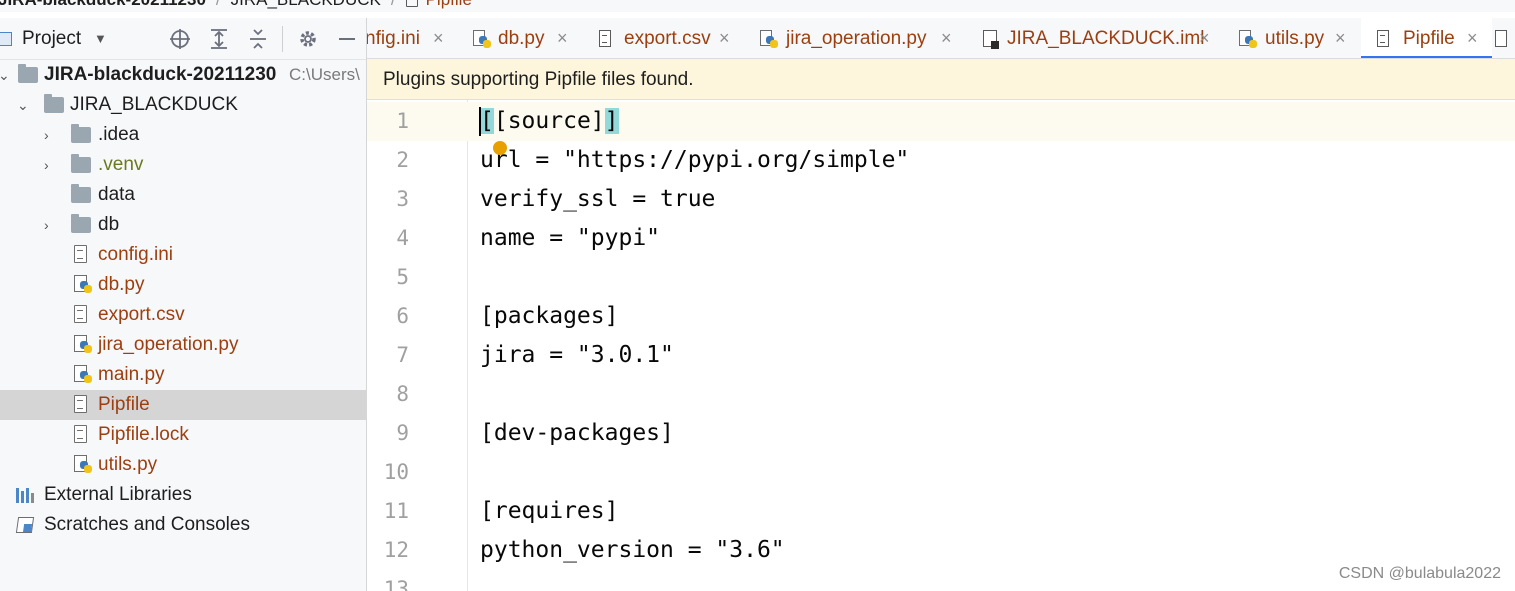 The width and height of the screenshot is (1515, 591). What do you see at coordinates (941, 238) in the screenshot?
I see `code-line: 4 name = "pypi"` at bounding box center [941, 238].